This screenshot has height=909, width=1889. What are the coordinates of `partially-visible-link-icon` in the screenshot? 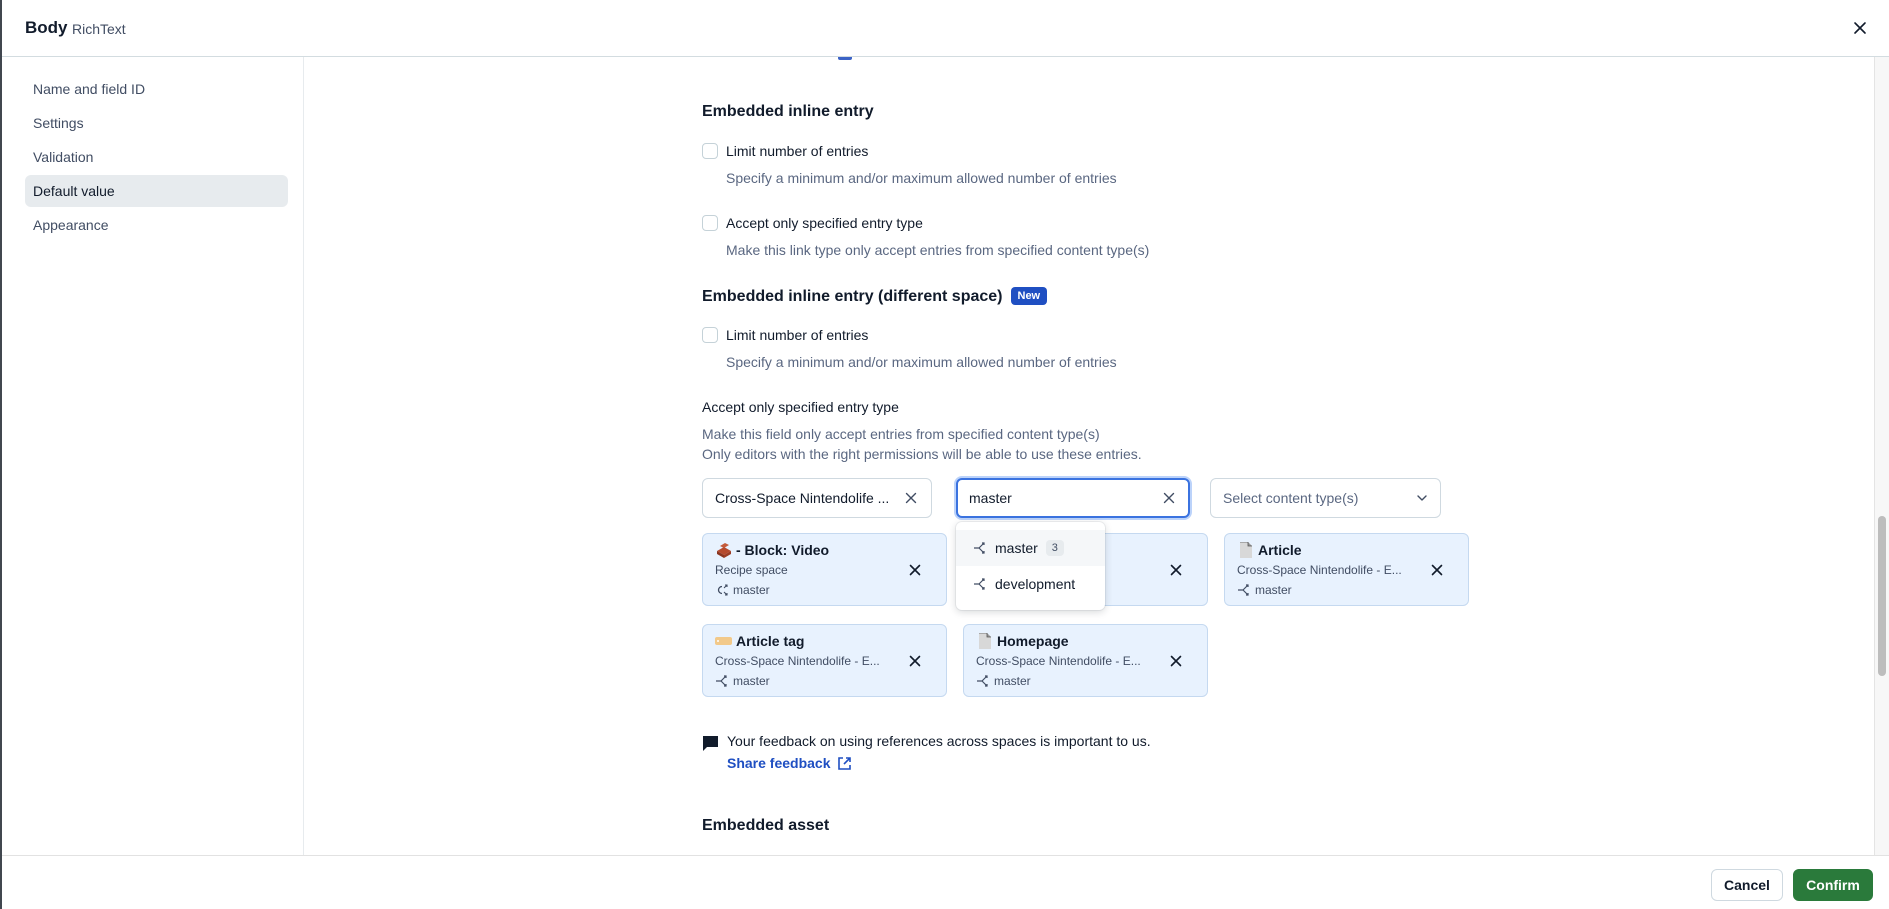 It's located at (845, 58).